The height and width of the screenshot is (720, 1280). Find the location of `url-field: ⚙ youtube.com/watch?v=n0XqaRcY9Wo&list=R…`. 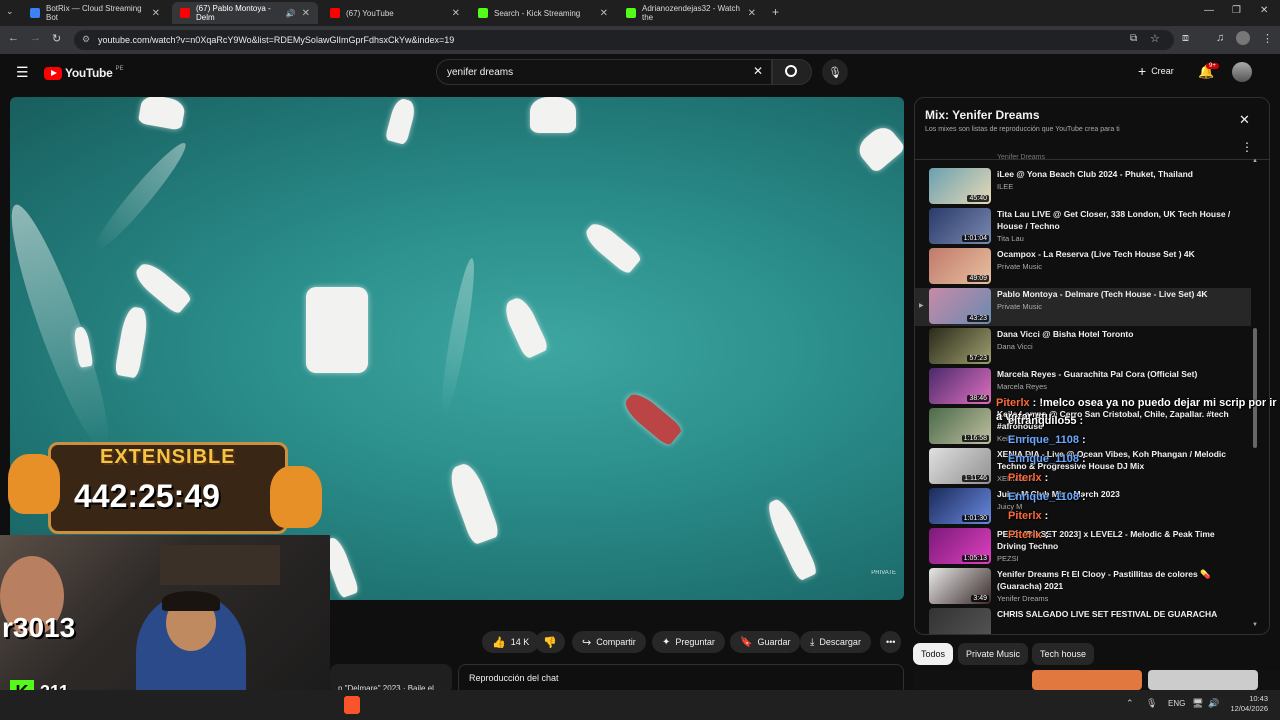

url-field: ⚙ youtube.com/watch?v=n0XqaRcY9Wo&list=R… is located at coordinates (624, 40).